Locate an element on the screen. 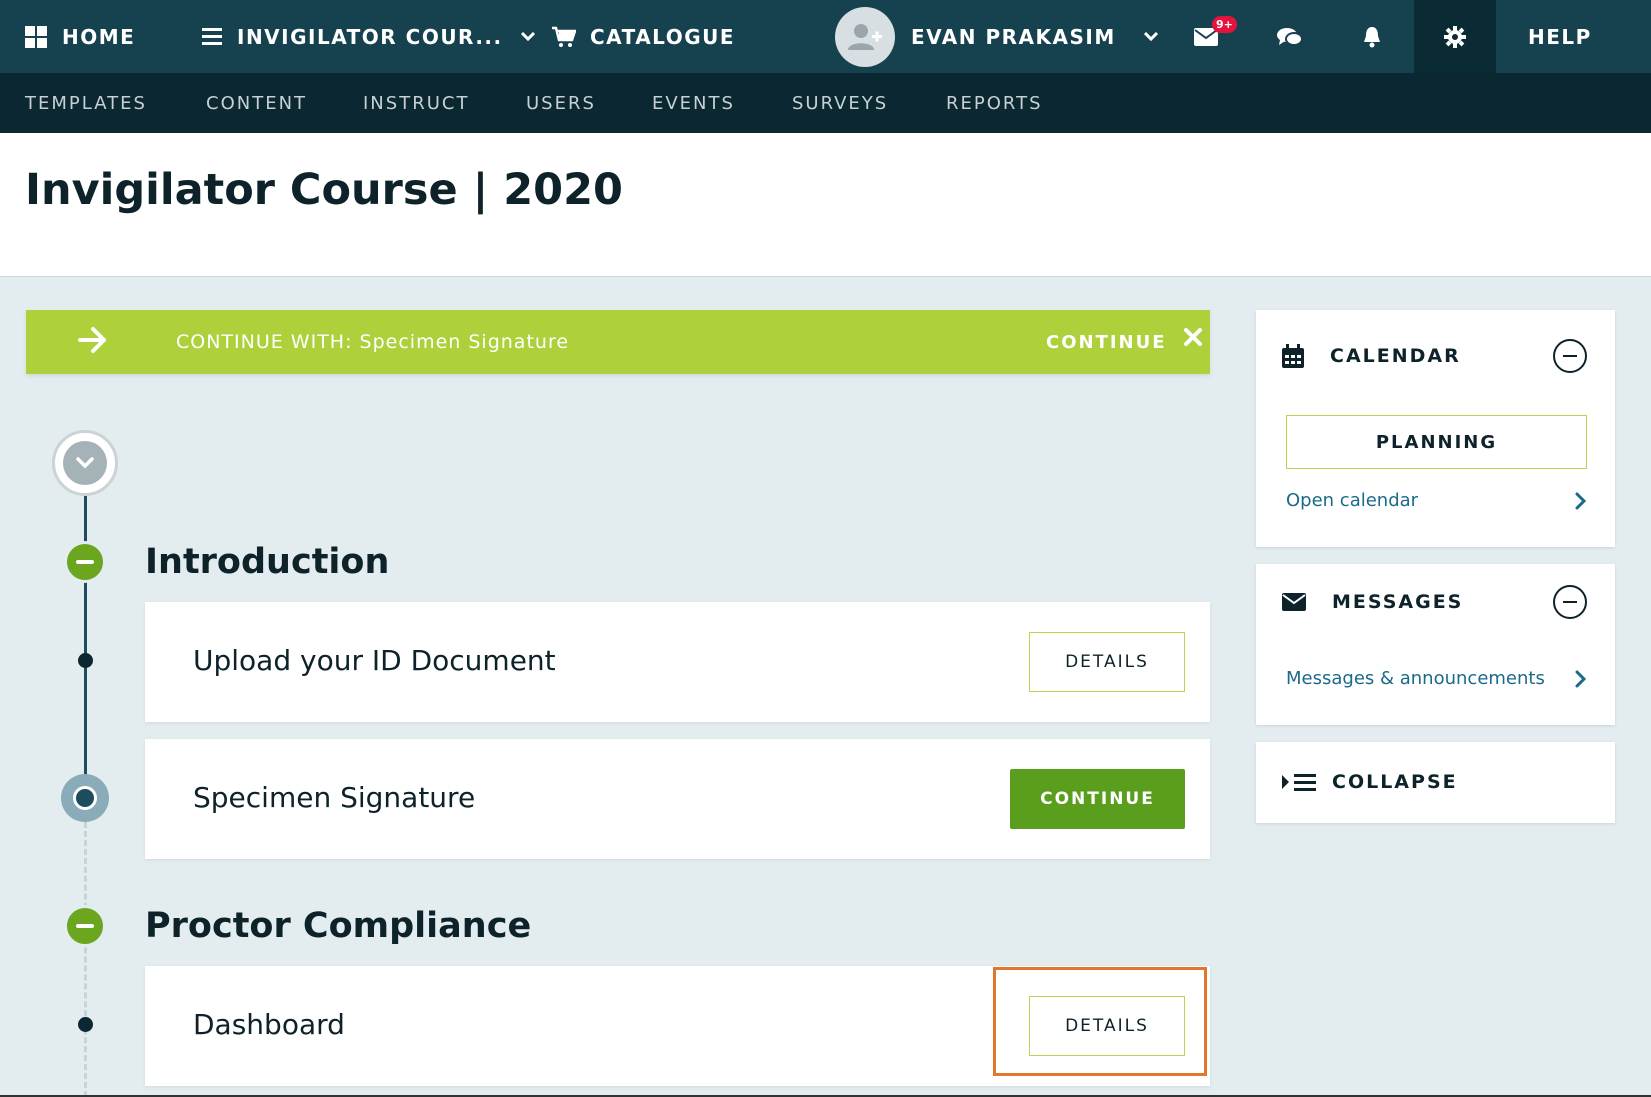 The image size is (1651, 1097). item-title: Specimen Signature is located at coordinates (334, 797).